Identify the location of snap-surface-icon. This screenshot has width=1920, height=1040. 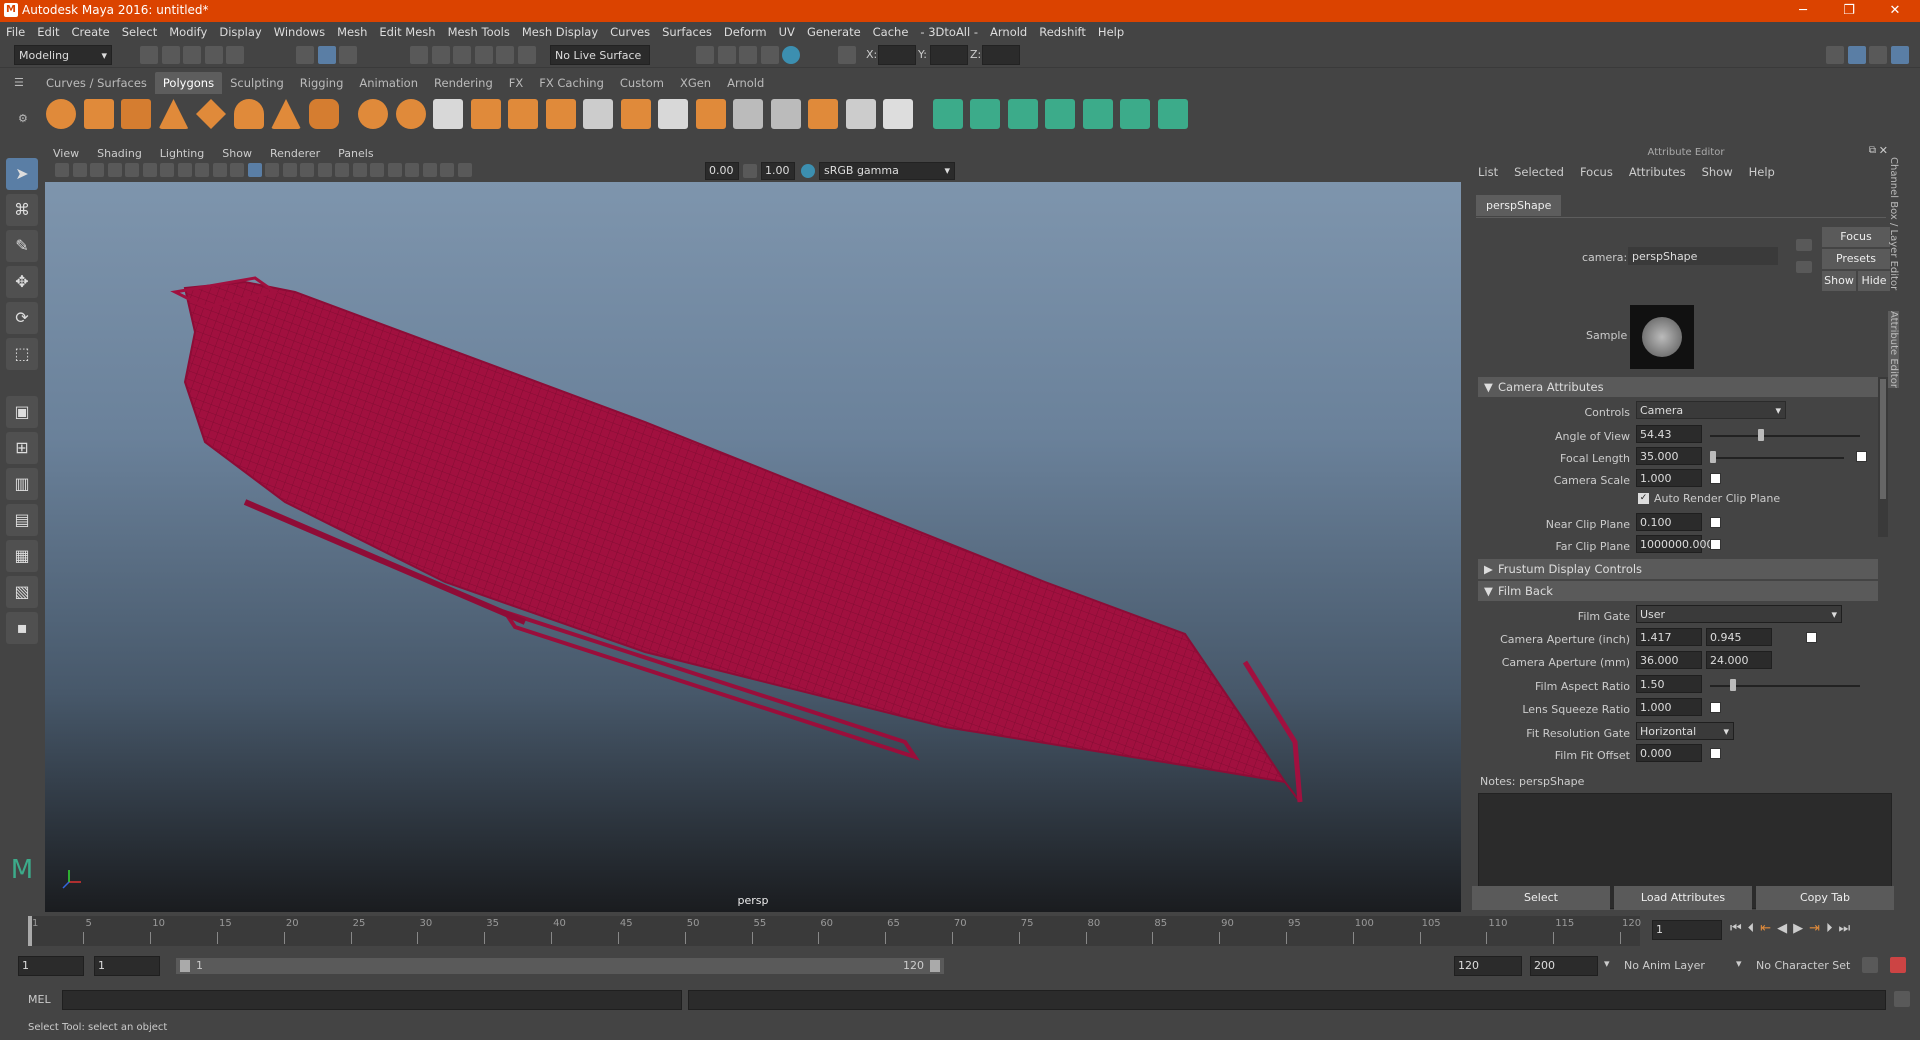
(505, 55).